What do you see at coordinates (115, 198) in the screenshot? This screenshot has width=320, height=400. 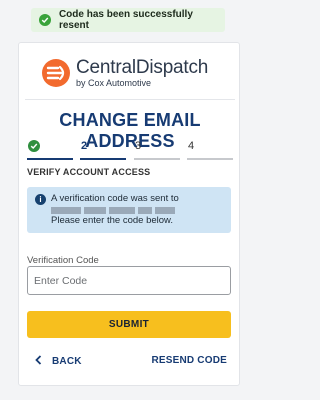 I see `info-line-1: A verification code was sent to` at bounding box center [115, 198].